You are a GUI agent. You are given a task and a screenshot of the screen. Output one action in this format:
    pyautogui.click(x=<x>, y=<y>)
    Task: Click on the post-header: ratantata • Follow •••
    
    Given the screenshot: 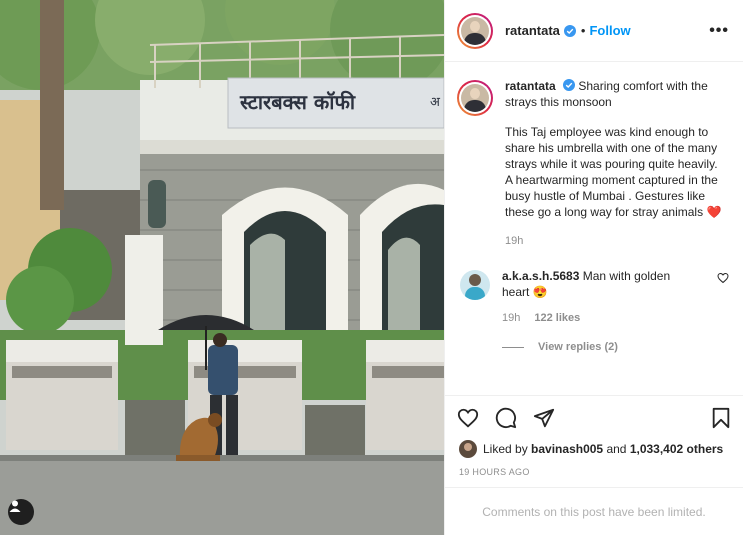 What is the action you would take?
    pyautogui.click(x=594, y=31)
    